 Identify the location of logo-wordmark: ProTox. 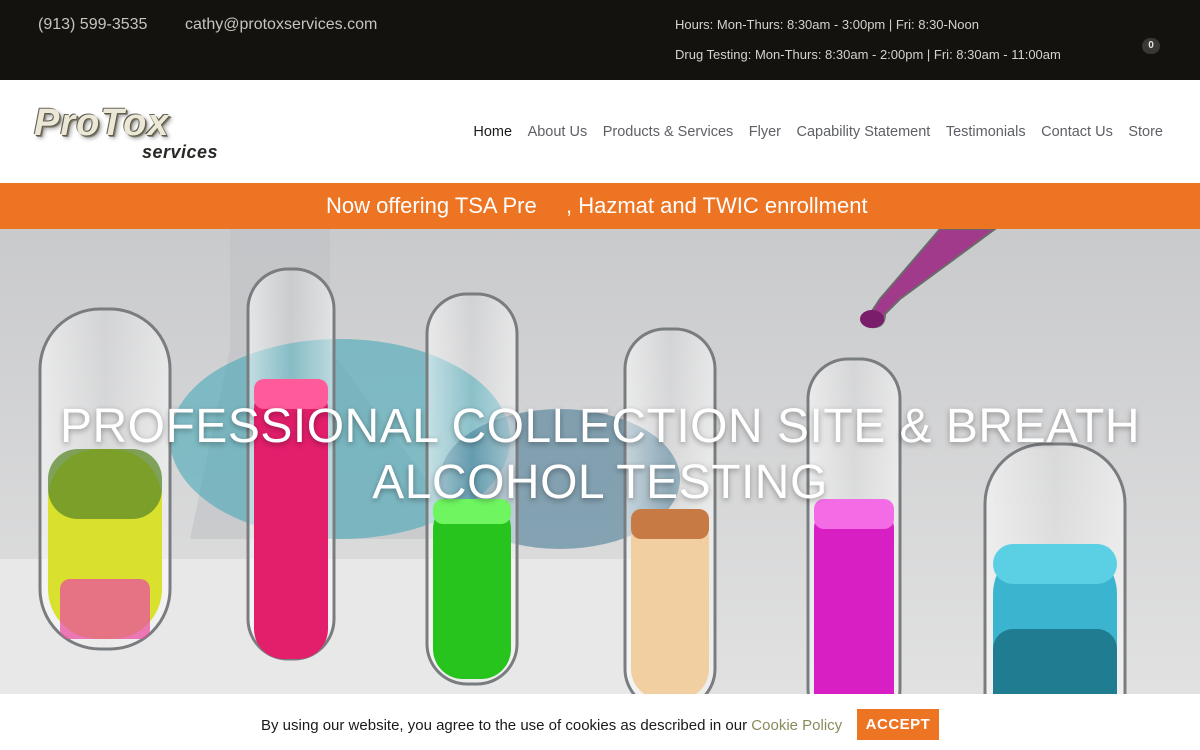
(102, 123).